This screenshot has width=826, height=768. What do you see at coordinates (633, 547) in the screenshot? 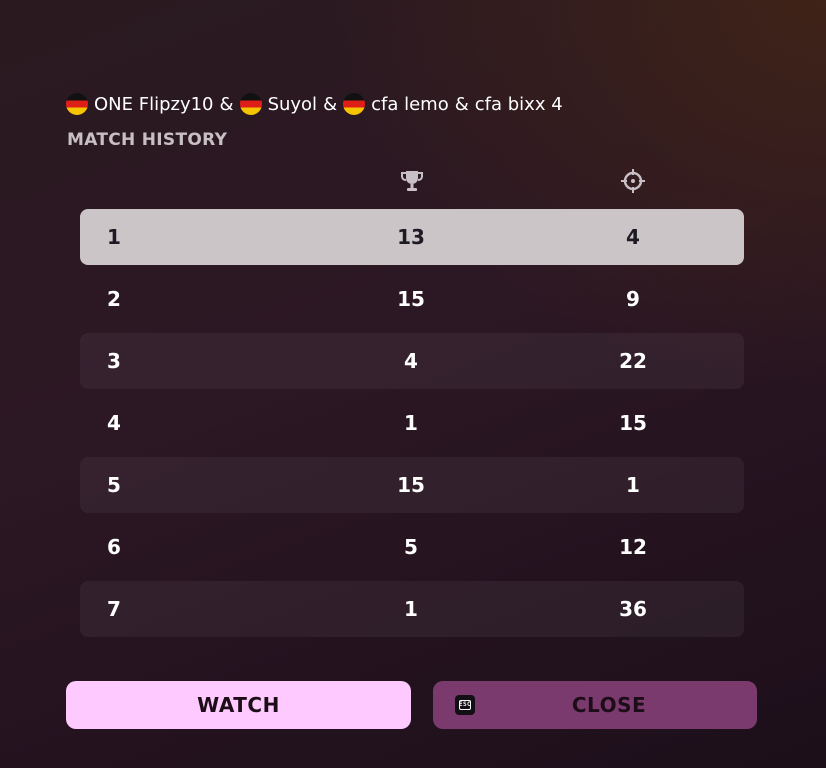
I see `kills-value: 12` at bounding box center [633, 547].